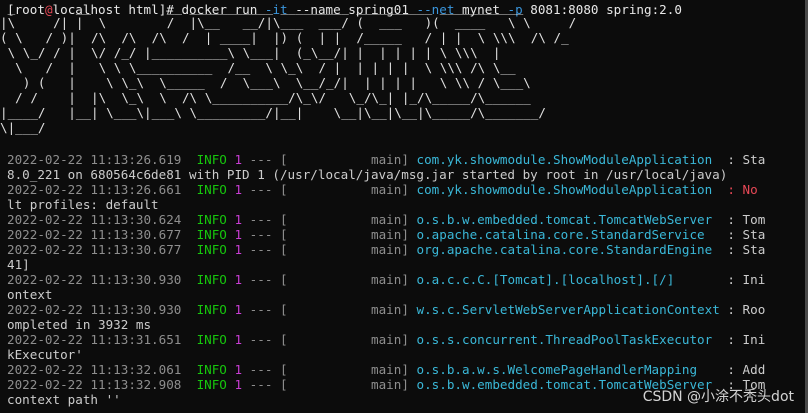 The width and height of the screenshot is (808, 413). I want to click on log-message: ompleted in 3932 ms, so click(79, 324).